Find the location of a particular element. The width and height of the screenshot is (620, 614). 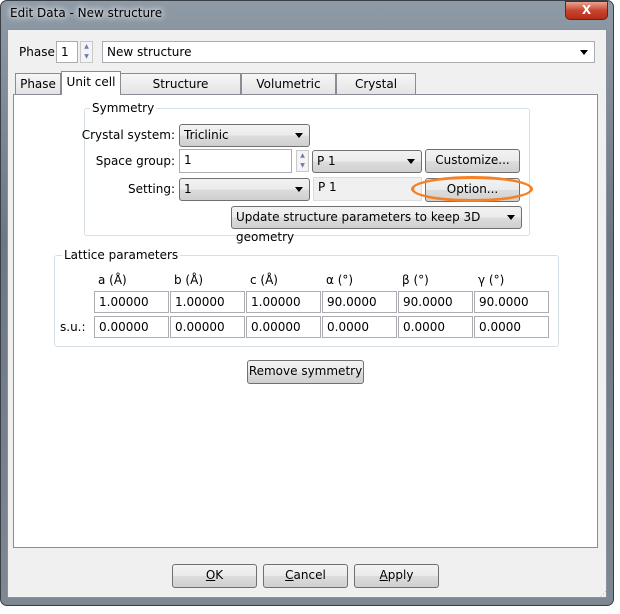

tab-volumetric-data: Volumetric data is located at coordinates (288, 92).